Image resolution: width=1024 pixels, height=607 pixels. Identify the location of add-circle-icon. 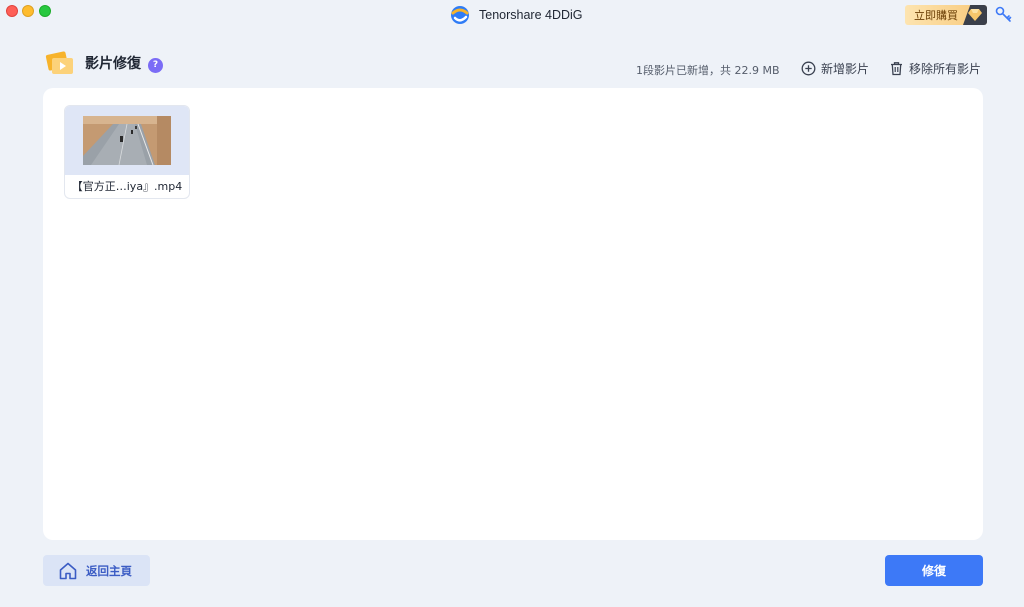
(808, 68).